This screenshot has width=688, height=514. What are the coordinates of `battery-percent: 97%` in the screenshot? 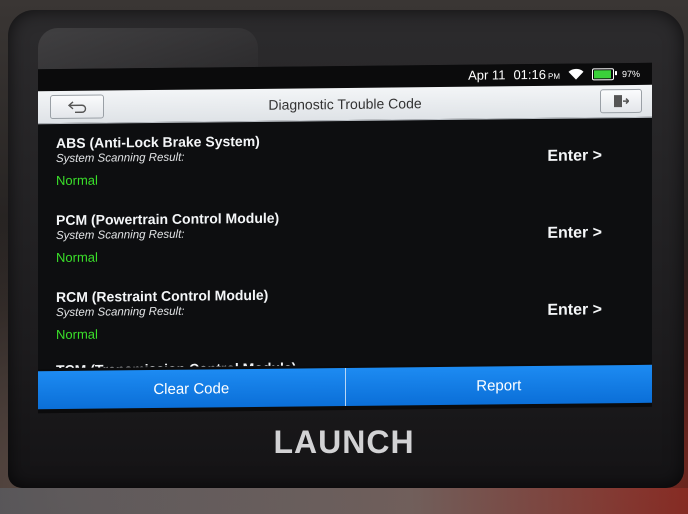 It's located at (630, 73).